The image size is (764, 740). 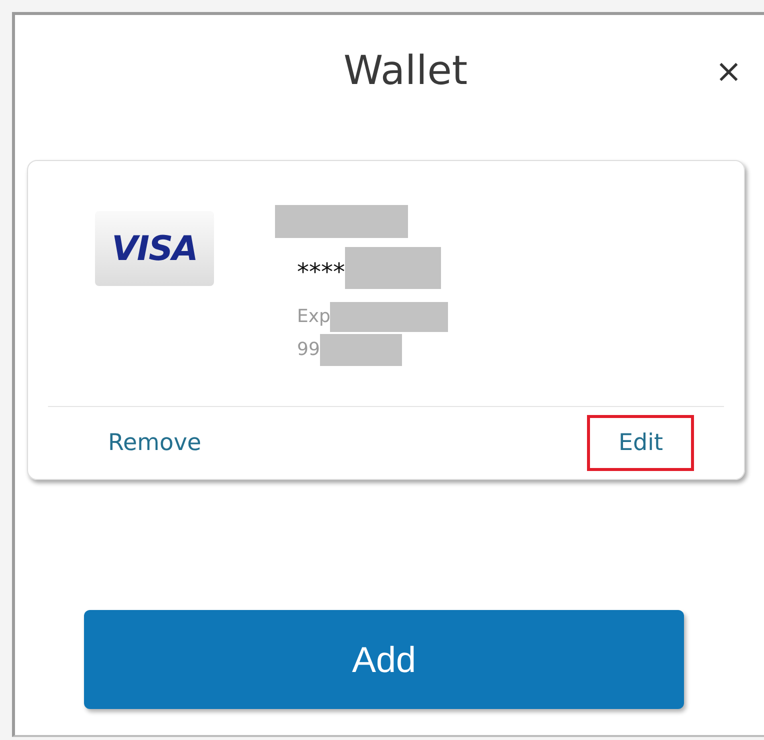 I want to click on card-brand-logo: VISA, so click(x=154, y=248).